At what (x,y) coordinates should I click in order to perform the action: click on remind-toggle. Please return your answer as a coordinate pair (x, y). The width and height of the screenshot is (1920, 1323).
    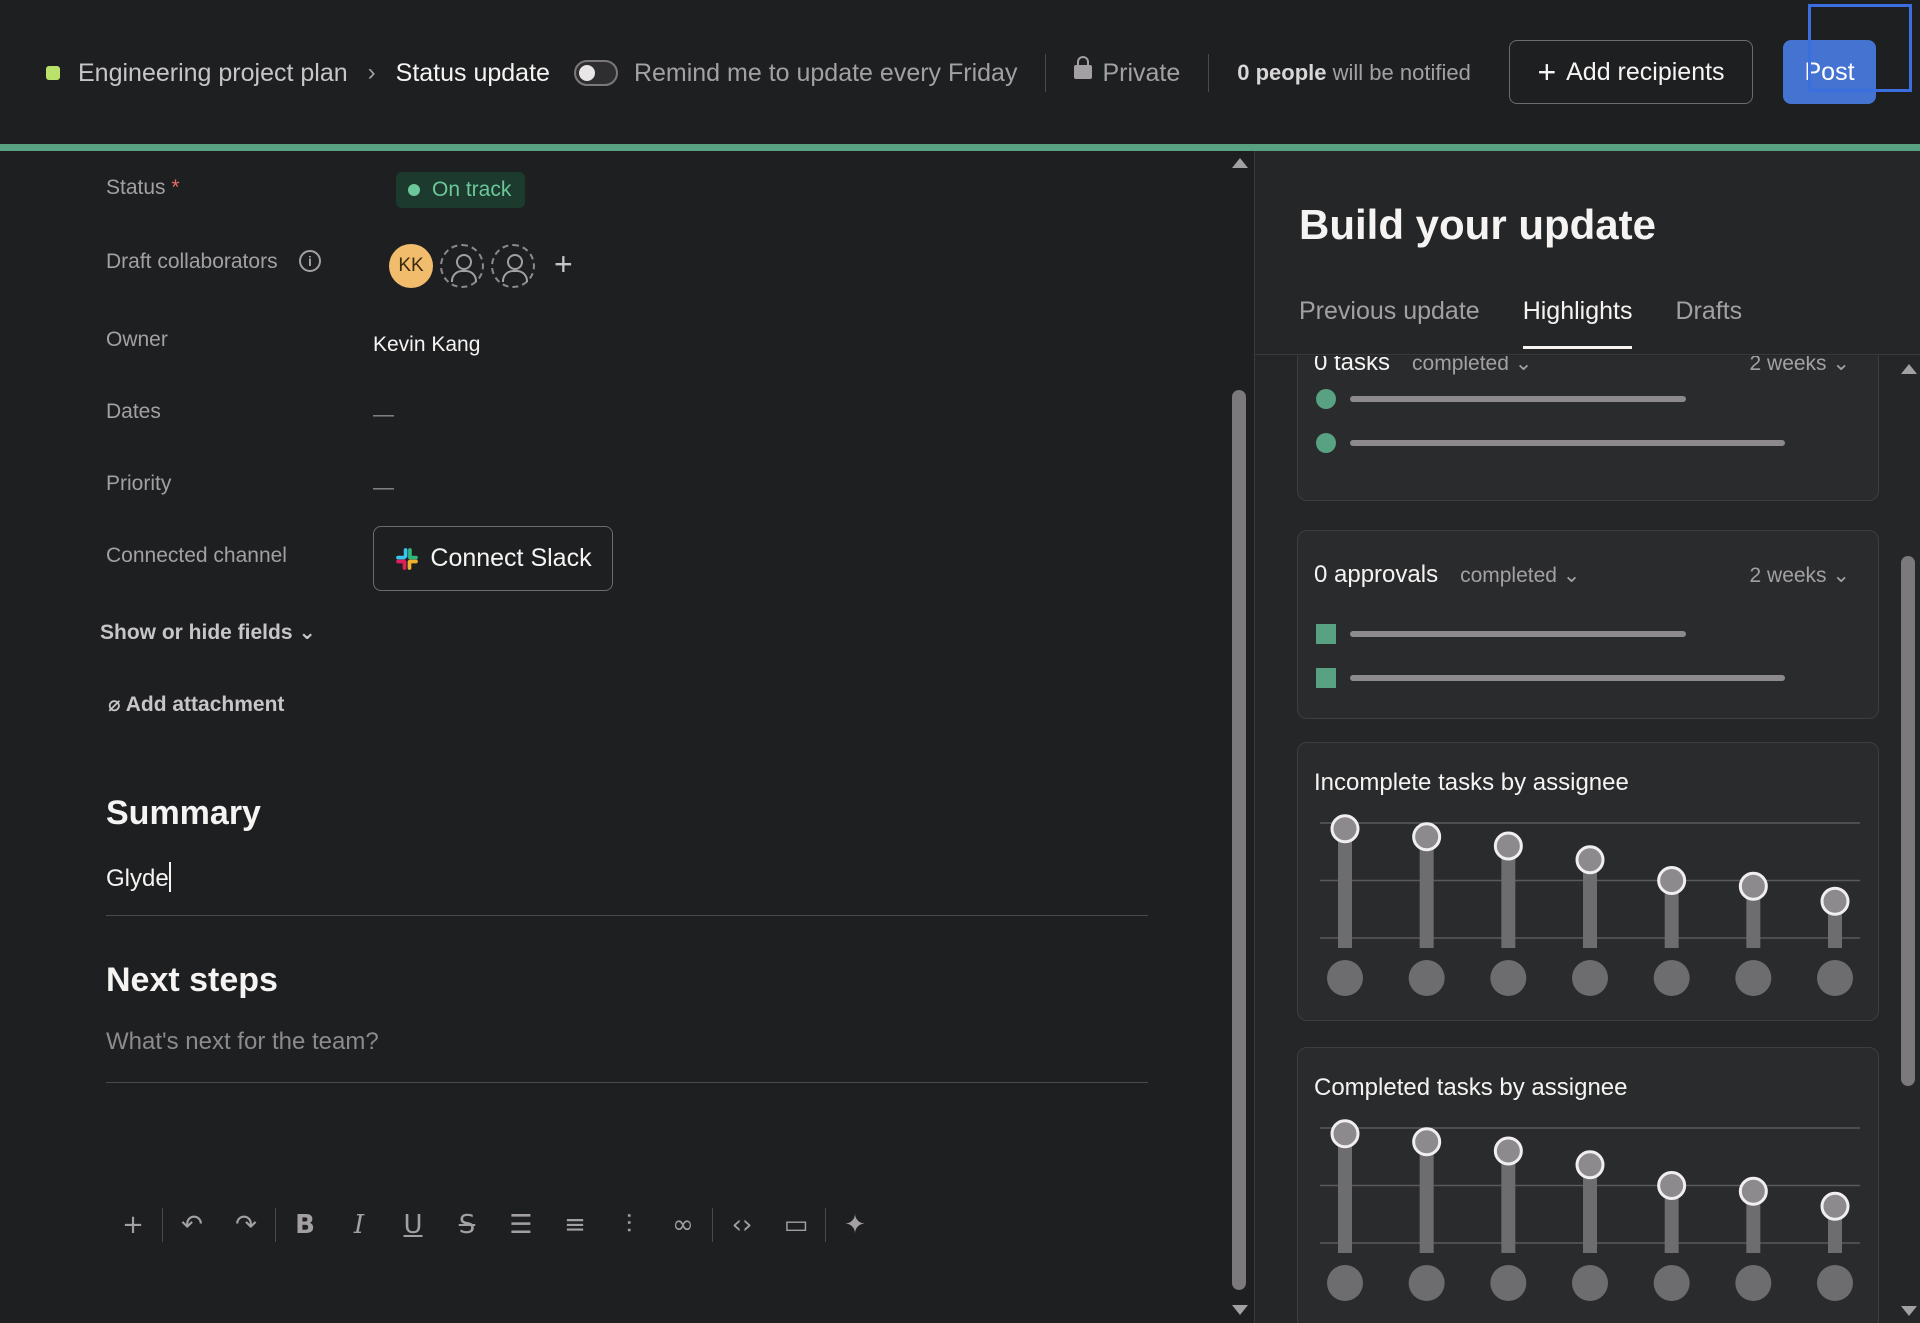
    Looking at the image, I should click on (595, 73).